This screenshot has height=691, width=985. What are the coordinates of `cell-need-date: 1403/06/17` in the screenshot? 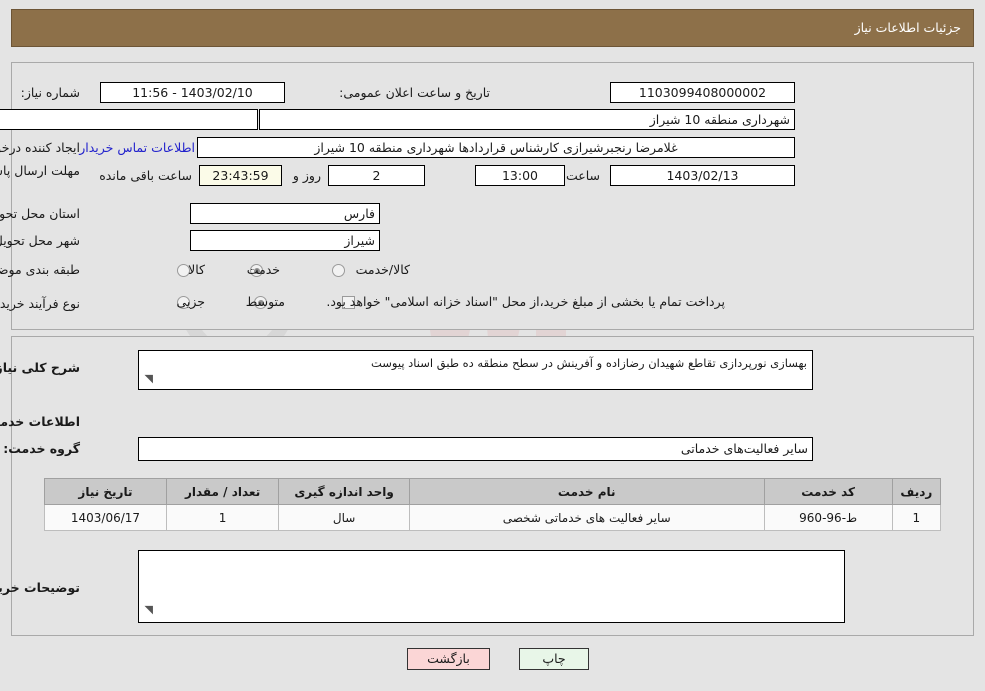 It's located at (105, 517).